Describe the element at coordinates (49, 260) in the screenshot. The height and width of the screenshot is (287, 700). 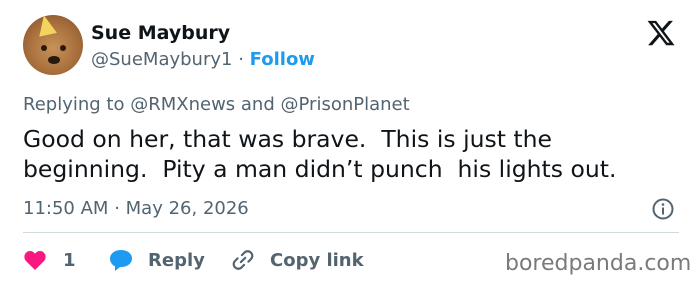
I see `like-button: 1` at that location.